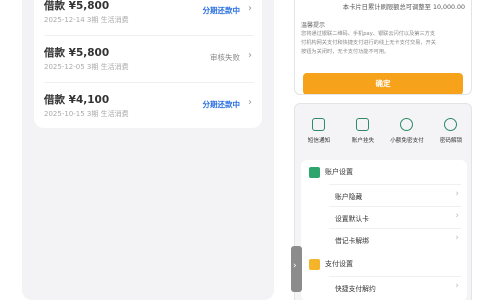  Describe the element at coordinates (407, 141) in the screenshot. I see `quick-action-label: 小额免密支付` at that location.